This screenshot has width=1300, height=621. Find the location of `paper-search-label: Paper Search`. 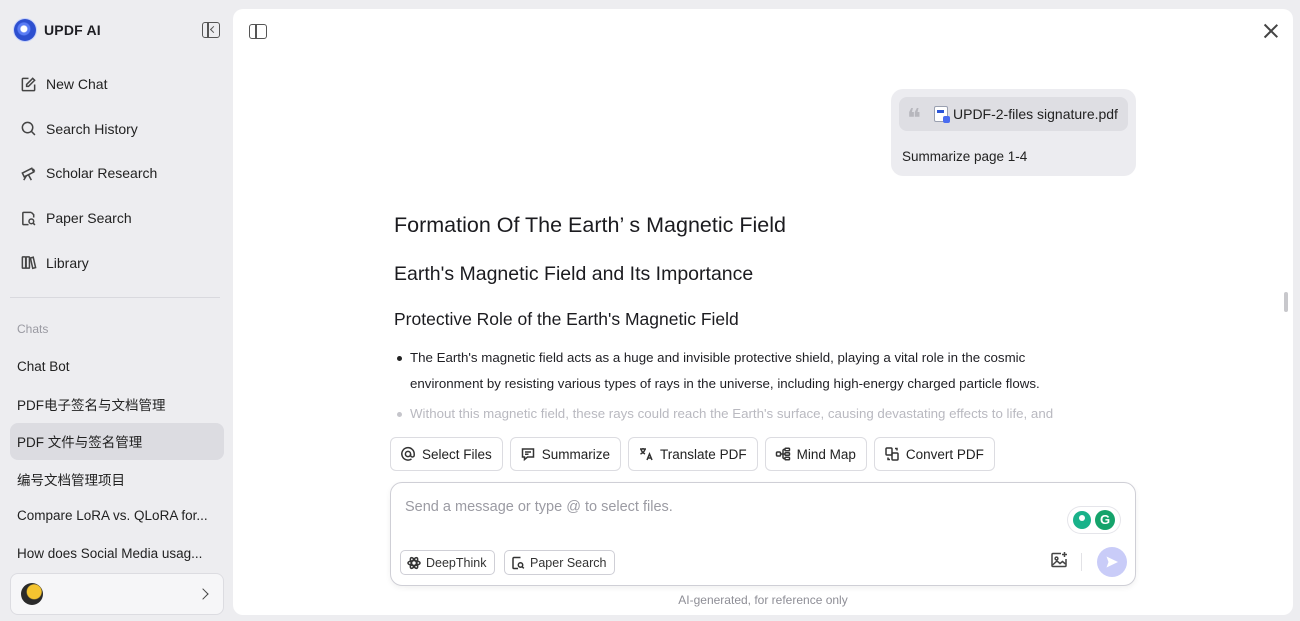

paper-search-label: Paper Search is located at coordinates (568, 562).